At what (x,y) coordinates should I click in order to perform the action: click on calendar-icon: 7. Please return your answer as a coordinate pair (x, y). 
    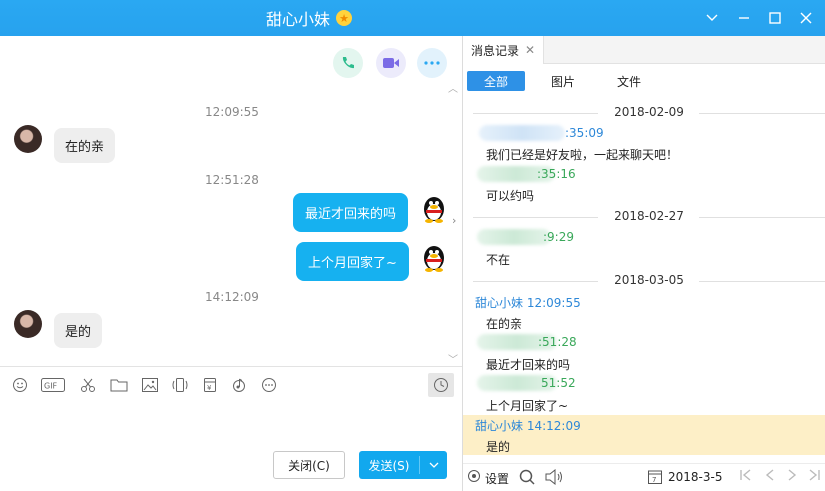
    Looking at the image, I should click on (655, 478).